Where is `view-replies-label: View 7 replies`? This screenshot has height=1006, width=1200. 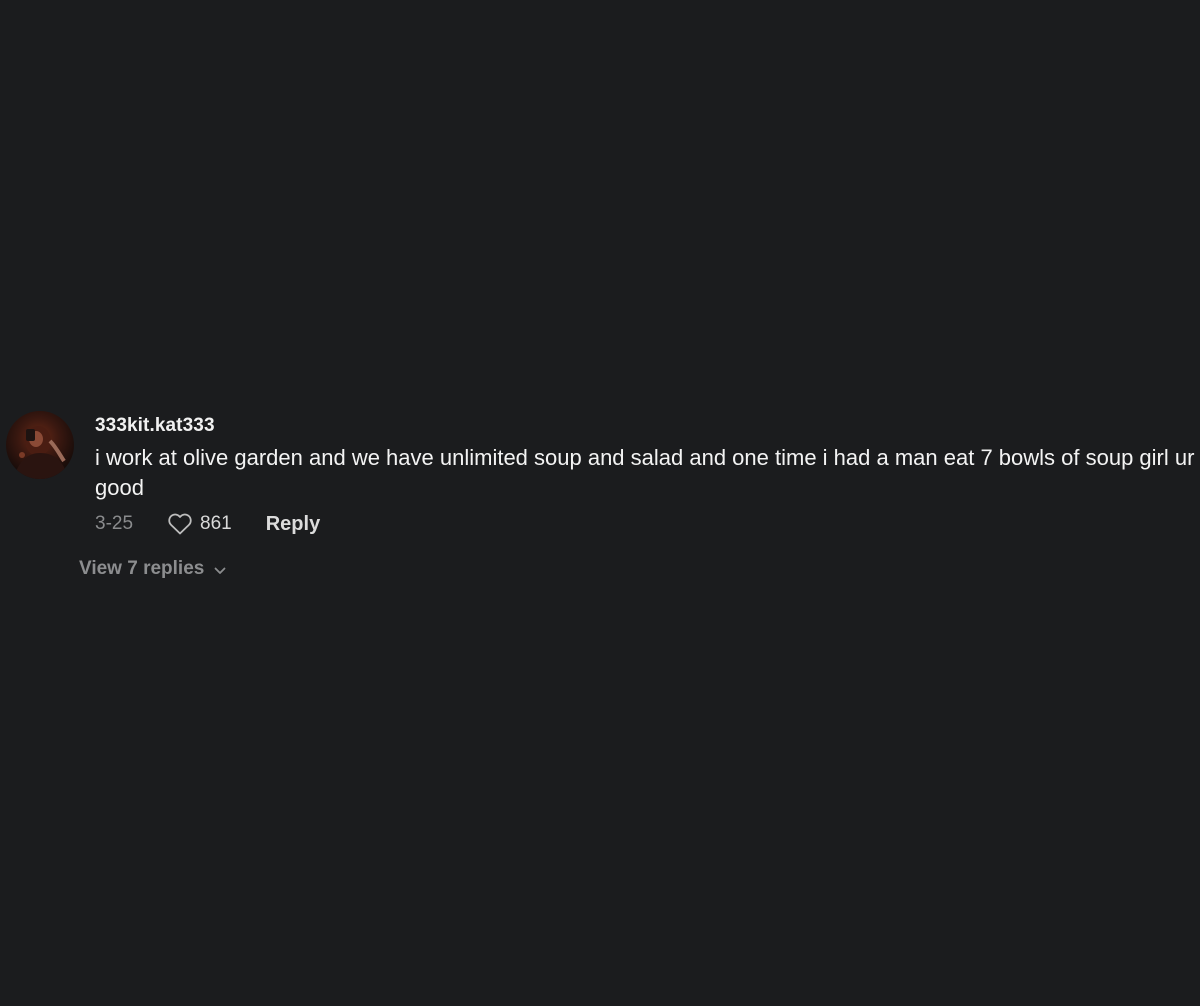
view-replies-label: View 7 replies is located at coordinates (142, 568).